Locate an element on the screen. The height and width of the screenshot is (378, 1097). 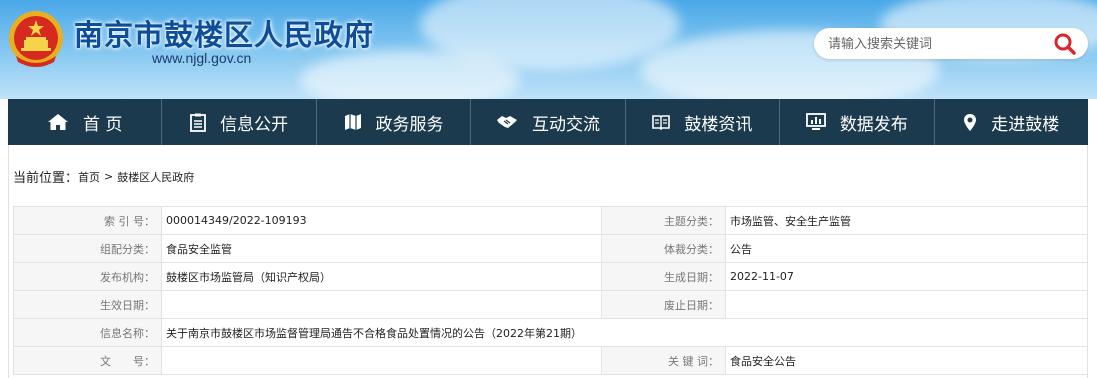
nav-item-interaction: 互动交流 is located at coordinates (548, 122).